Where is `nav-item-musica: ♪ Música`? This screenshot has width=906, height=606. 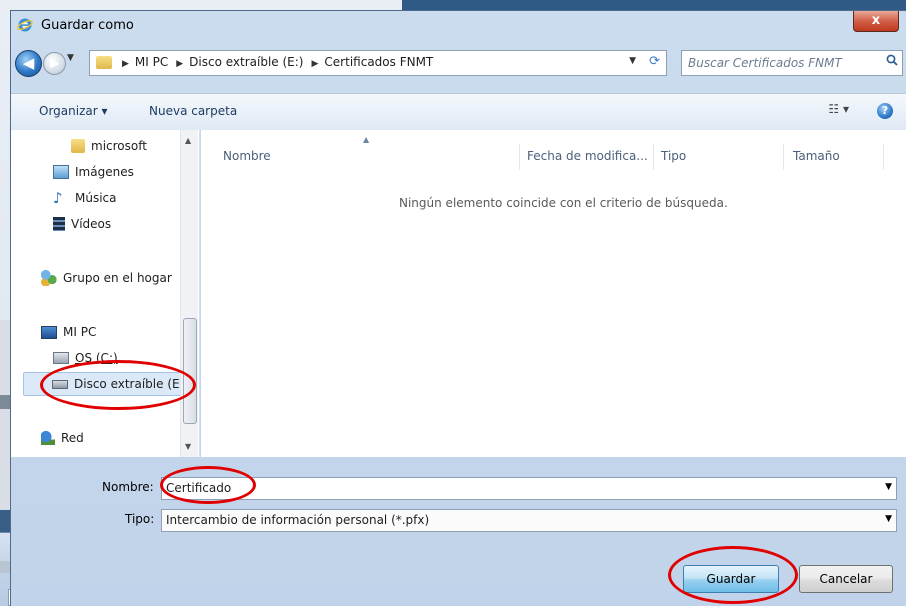 nav-item-musica: ♪ Música is located at coordinates (85, 198).